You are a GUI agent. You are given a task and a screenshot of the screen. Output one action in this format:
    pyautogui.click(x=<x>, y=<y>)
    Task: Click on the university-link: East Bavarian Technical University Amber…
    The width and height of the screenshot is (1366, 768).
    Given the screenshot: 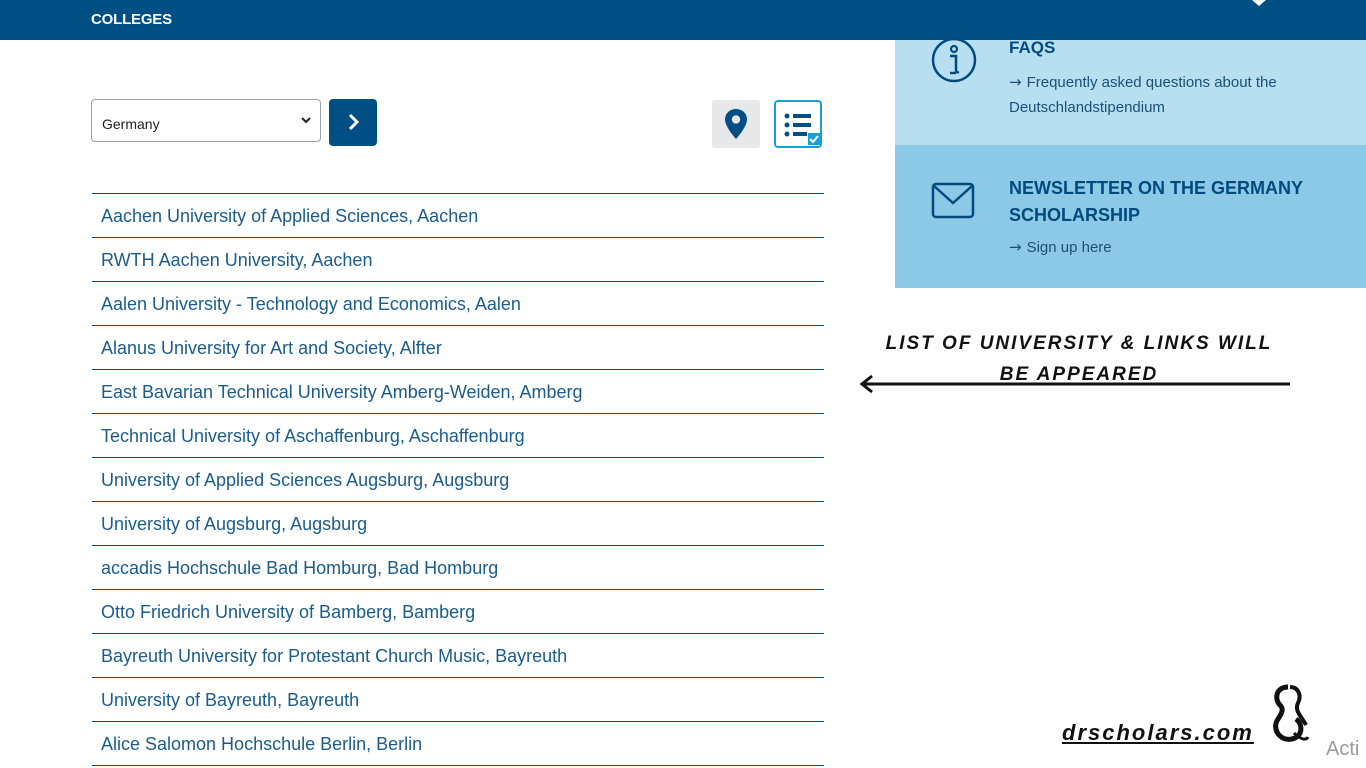 What is the action you would take?
    pyautogui.click(x=342, y=392)
    